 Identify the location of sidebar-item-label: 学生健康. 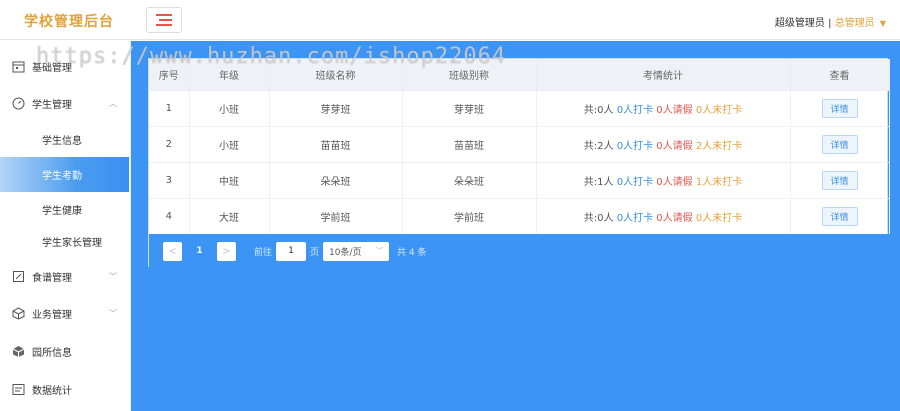
(62, 211).